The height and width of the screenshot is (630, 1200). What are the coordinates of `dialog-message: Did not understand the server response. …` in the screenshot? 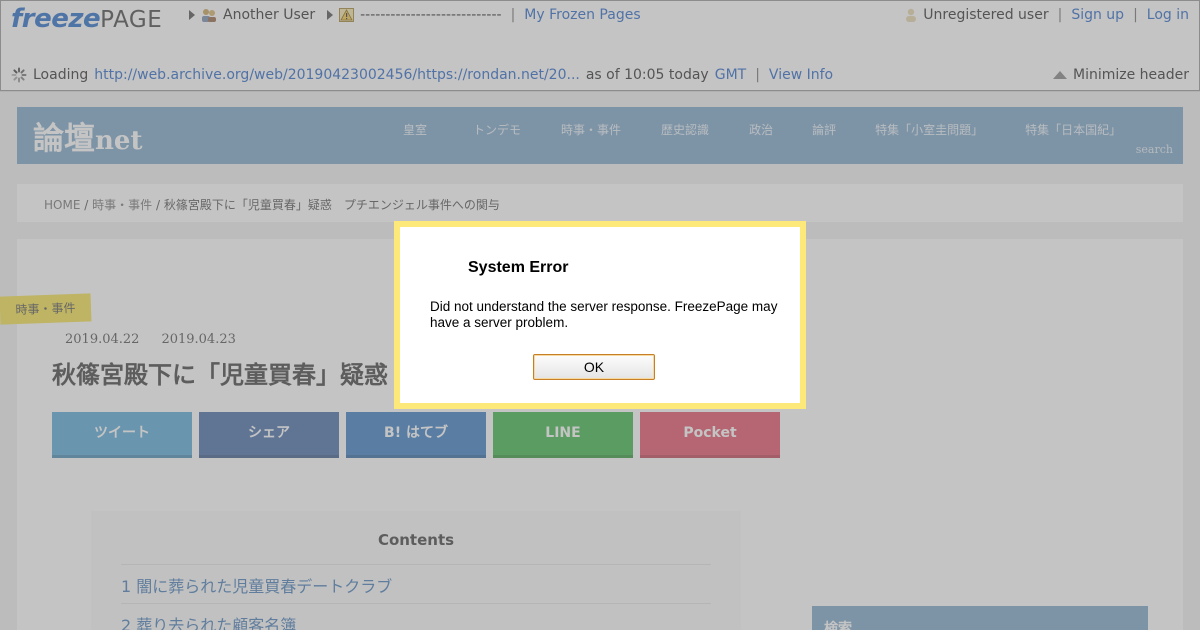 It's located at (604, 314).